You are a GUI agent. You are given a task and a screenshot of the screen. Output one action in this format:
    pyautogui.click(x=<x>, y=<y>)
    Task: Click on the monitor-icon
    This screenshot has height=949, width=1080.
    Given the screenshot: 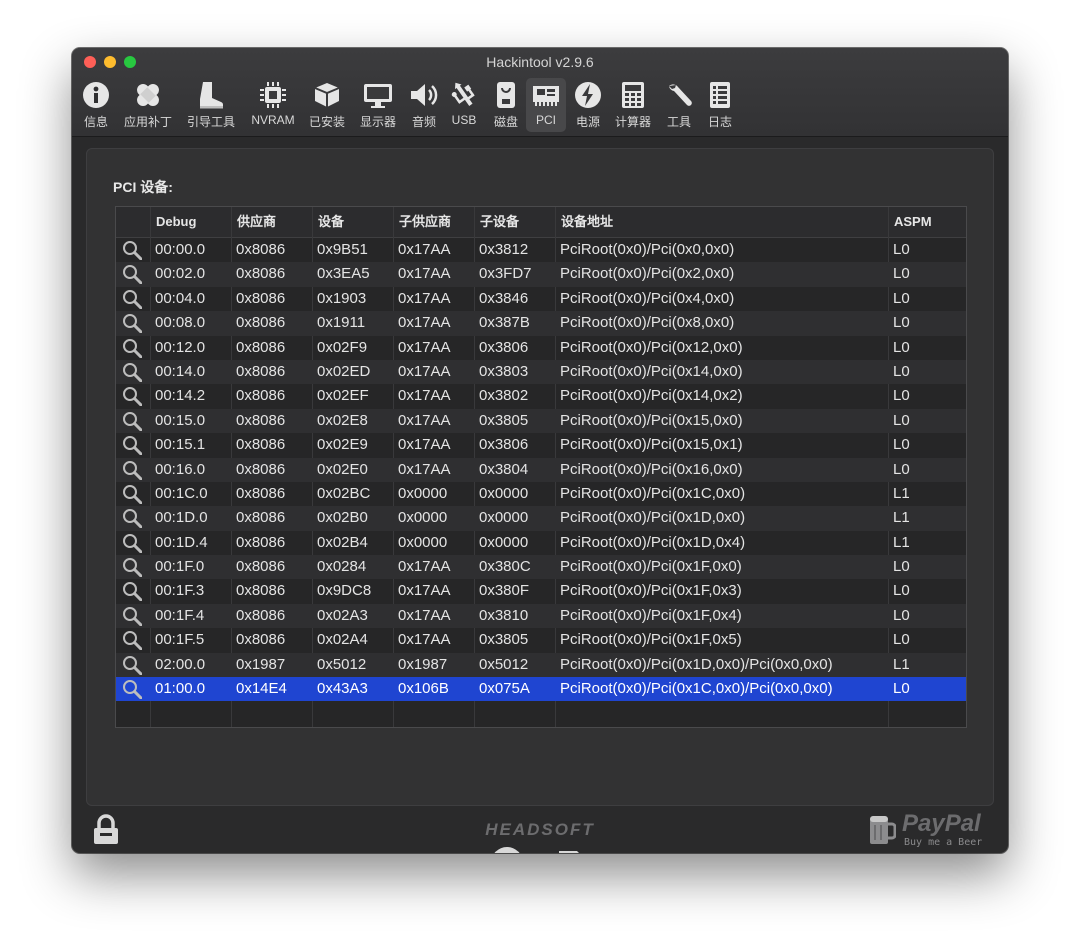 What is the action you would take?
    pyautogui.click(x=378, y=95)
    